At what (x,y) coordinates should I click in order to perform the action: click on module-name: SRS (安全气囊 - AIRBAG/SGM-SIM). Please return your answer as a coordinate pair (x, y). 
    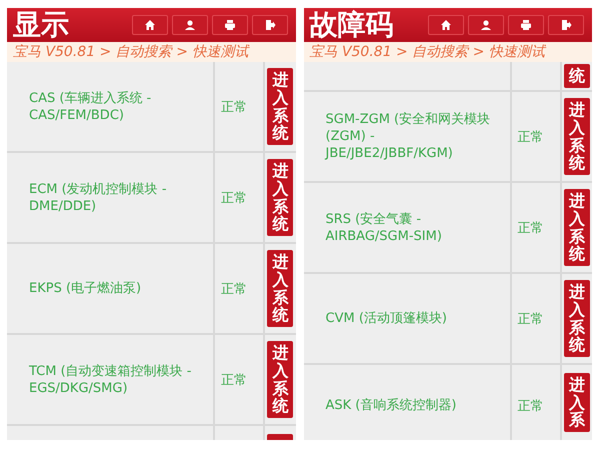
    Looking at the image, I should click on (384, 227).